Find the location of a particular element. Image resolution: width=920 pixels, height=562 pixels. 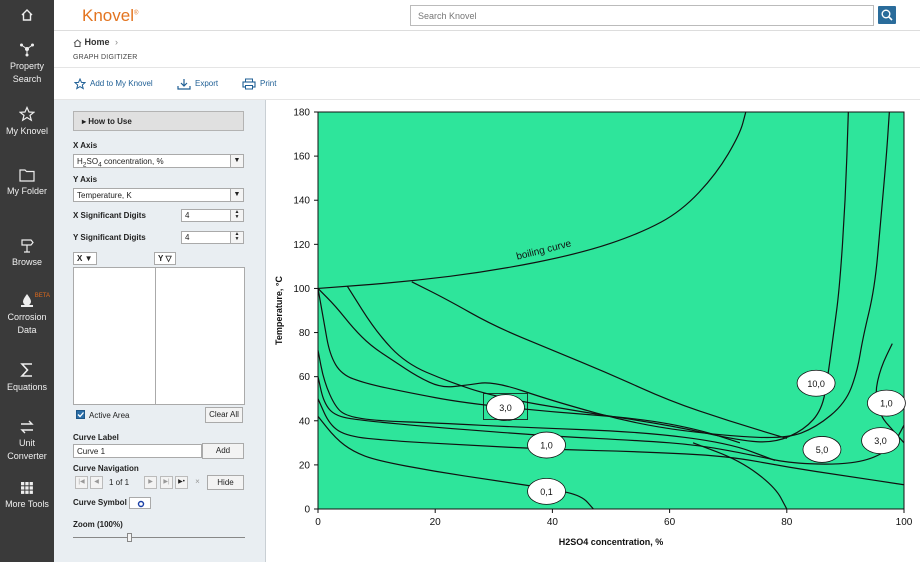

y-significant-digits-input: 4 ▲ ▼ is located at coordinates (212, 237).